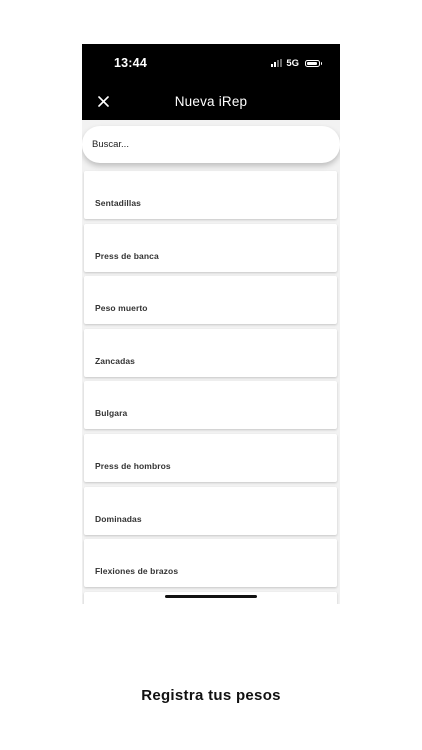 The width and height of the screenshot is (422, 750). I want to click on list-item: Press de hombros, so click(210, 457).